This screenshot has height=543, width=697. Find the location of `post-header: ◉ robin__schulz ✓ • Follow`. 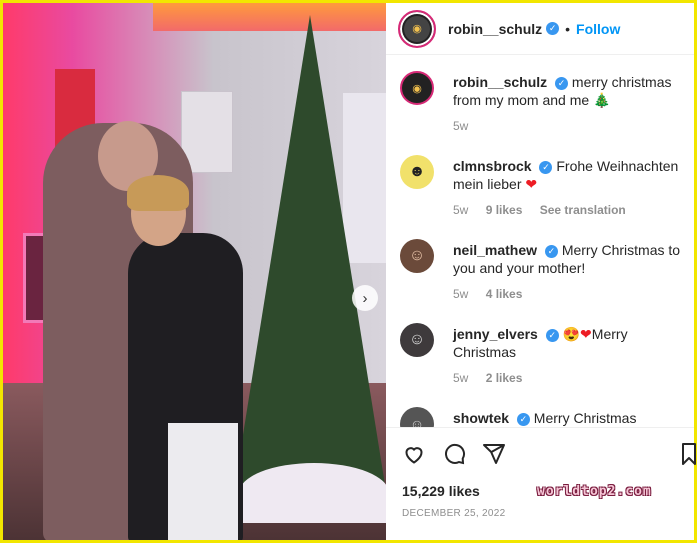

post-header: ◉ robin__schulz ✓ • Follow is located at coordinates (540, 29).